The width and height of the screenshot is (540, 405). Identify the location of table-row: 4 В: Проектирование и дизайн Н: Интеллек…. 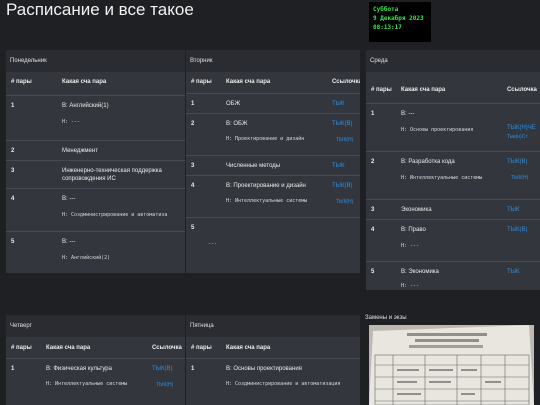
(273, 196).